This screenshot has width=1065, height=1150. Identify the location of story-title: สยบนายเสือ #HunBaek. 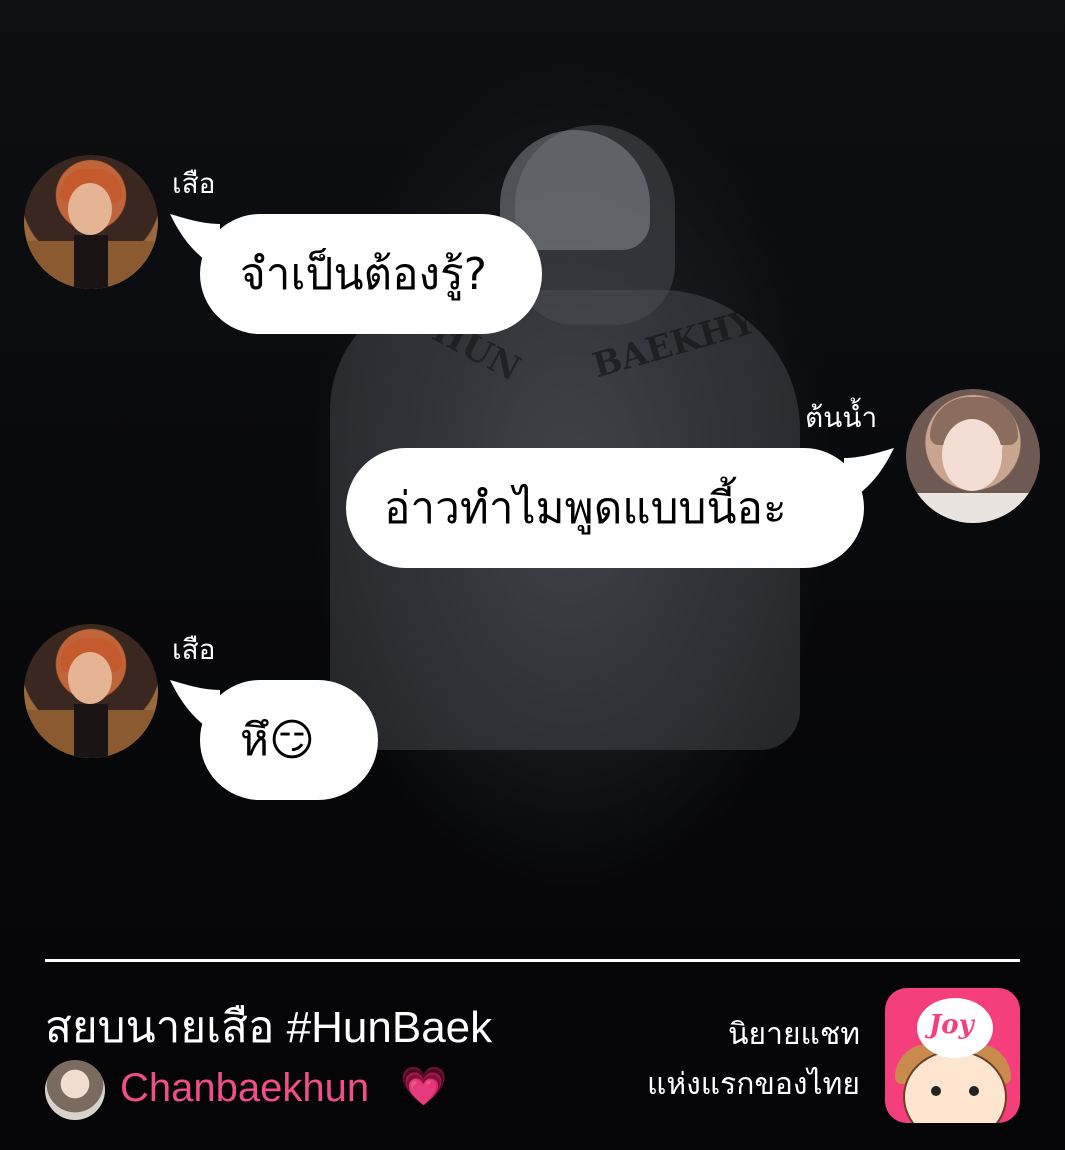
(268, 1027).